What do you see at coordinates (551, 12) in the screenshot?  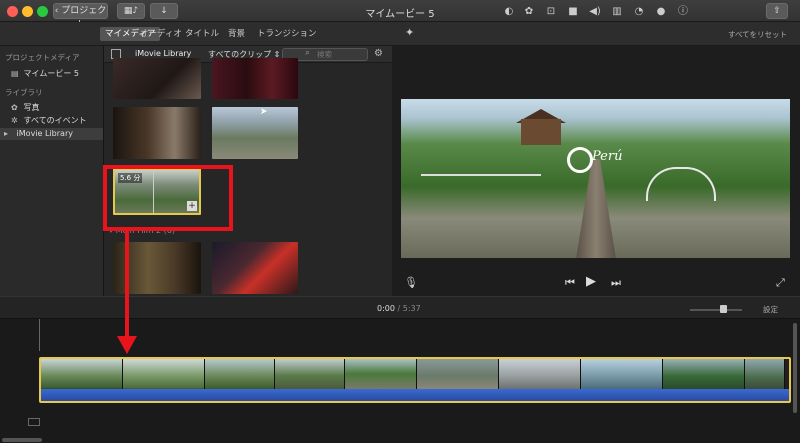 I see `crop-icon: ⊡` at bounding box center [551, 12].